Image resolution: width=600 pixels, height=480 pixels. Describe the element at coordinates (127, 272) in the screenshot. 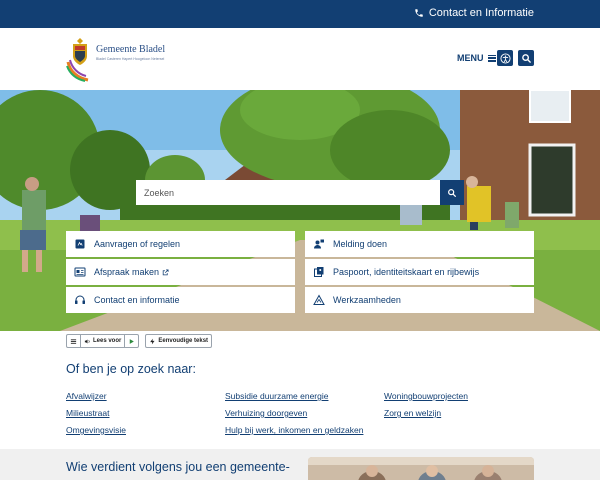

I see `tile-label: Afspraak maken` at that location.